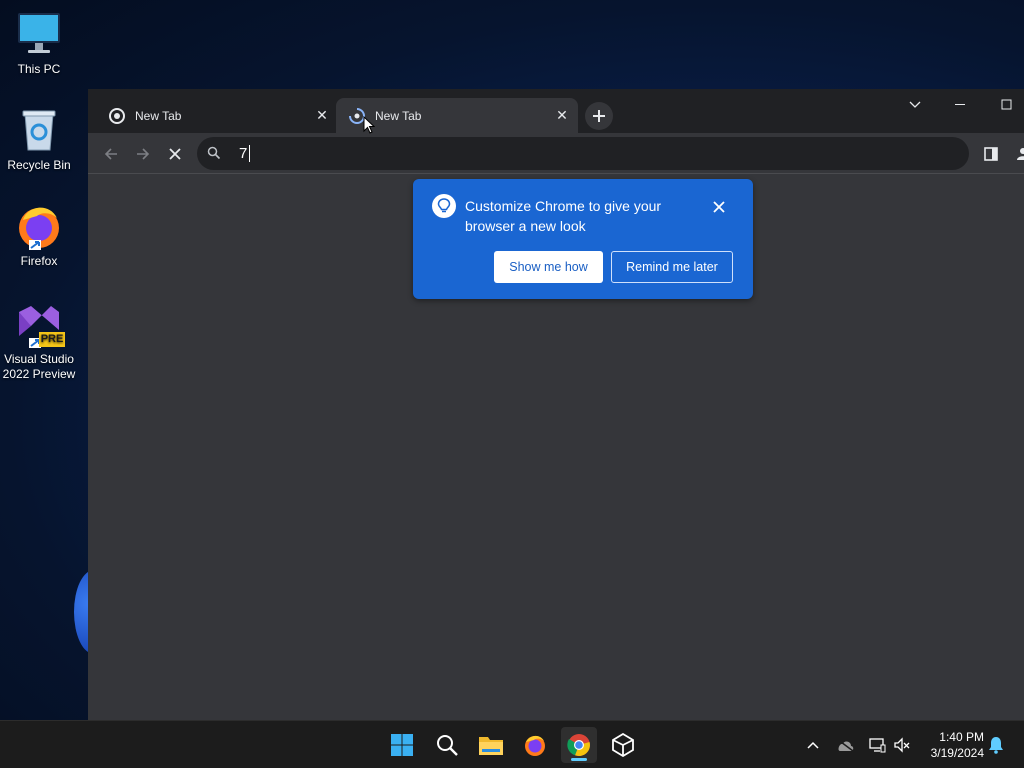  I want to click on tab-new-tab-1: New Tab ✕, so click(217, 115).